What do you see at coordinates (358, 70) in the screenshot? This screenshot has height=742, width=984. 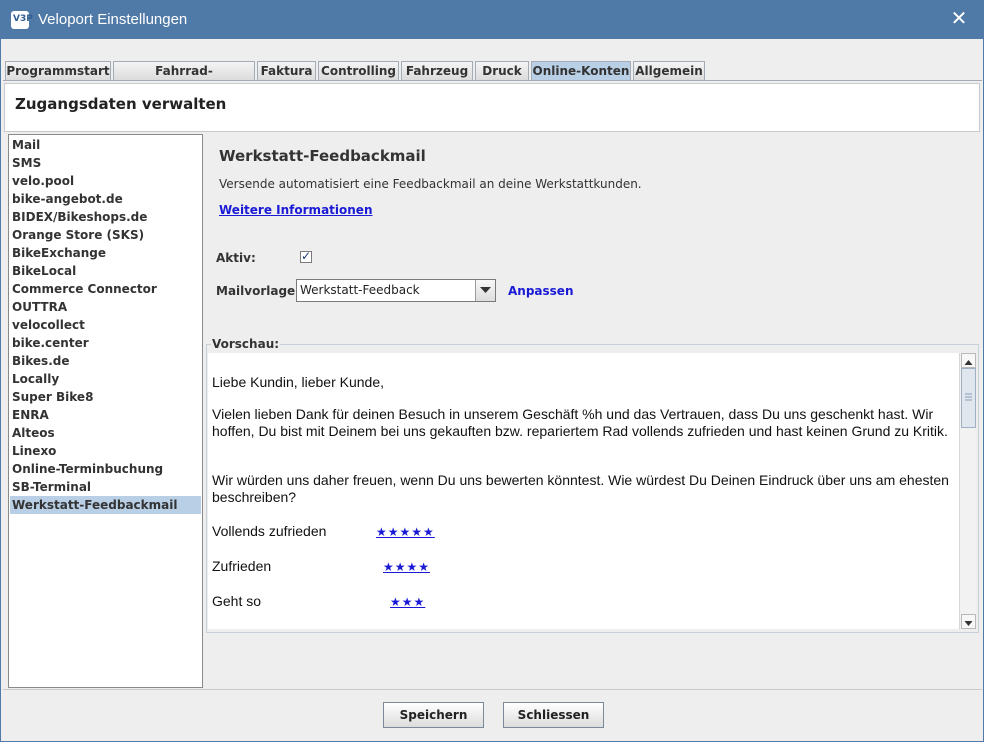 I see `tab-controlling: Controlling` at bounding box center [358, 70].